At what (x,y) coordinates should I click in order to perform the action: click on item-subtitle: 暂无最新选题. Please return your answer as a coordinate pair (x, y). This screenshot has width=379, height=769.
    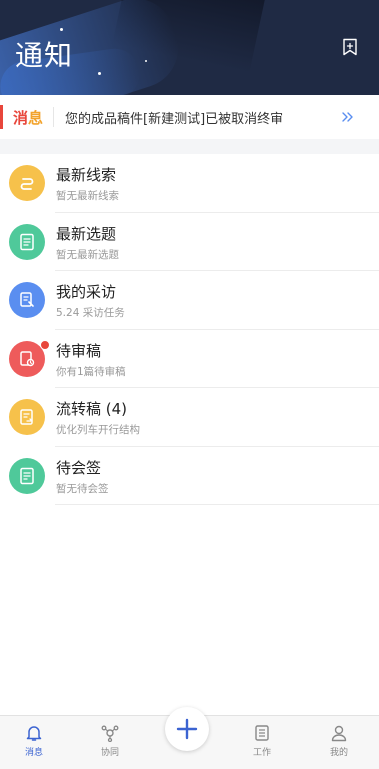
    Looking at the image, I should click on (87, 254).